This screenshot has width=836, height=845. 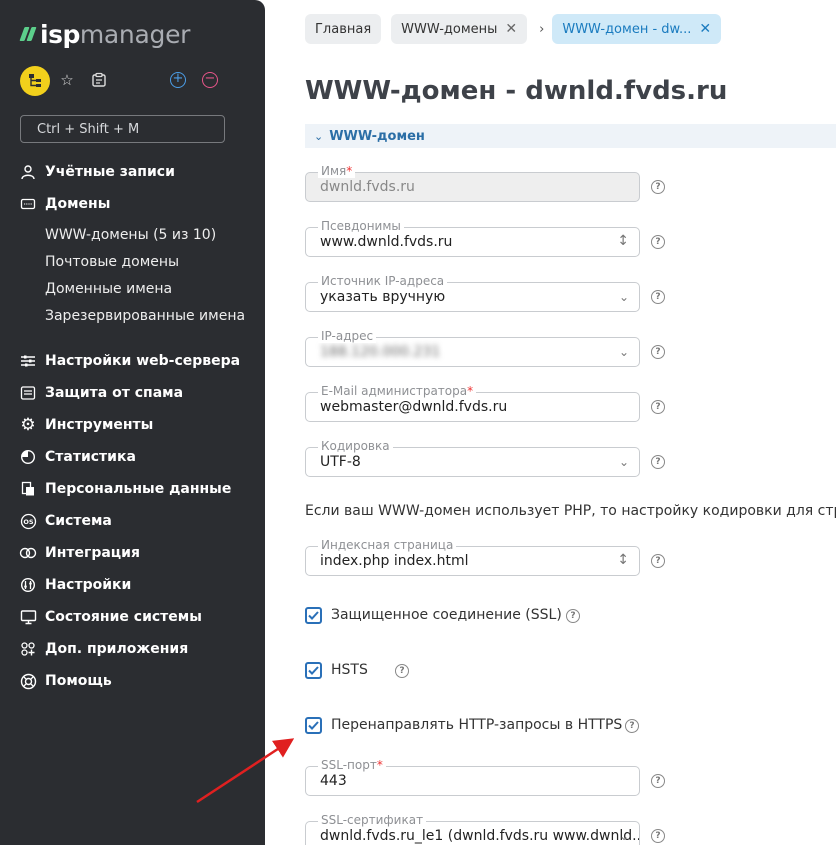 What do you see at coordinates (383, 281) in the screenshot?
I see `ip-source-label: Источник IP-адреса` at bounding box center [383, 281].